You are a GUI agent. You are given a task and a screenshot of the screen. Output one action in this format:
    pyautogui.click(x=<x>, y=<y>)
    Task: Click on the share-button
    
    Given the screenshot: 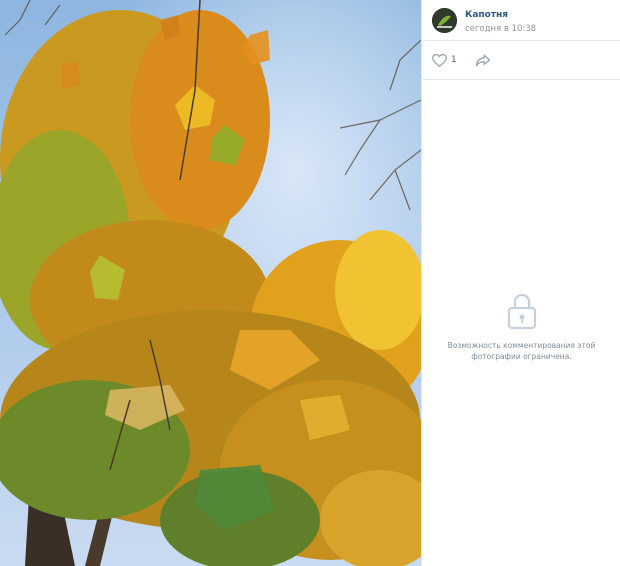 What is the action you would take?
    pyautogui.click(x=483, y=60)
    